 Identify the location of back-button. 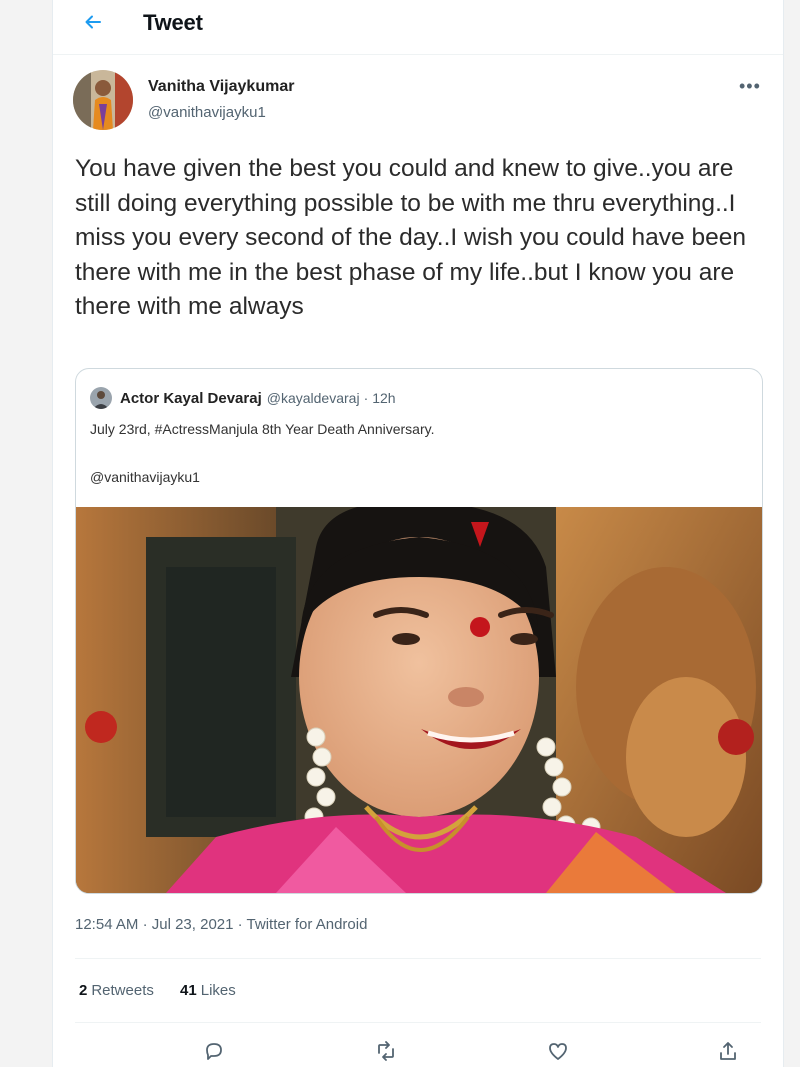
(93, 24).